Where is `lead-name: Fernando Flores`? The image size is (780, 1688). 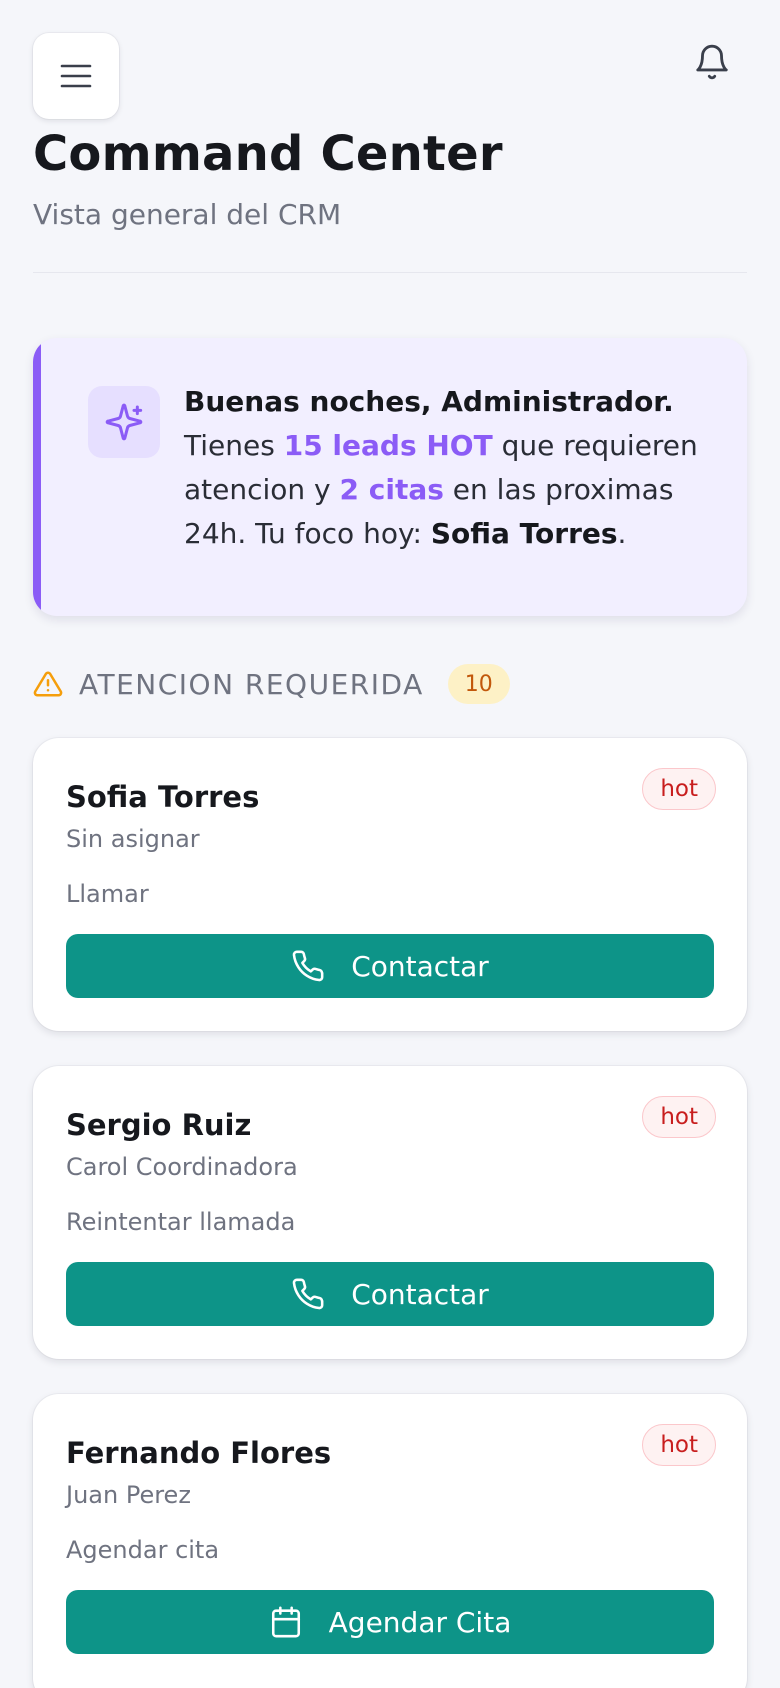 lead-name: Fernando Flores is located at coordinates (199, 1453).